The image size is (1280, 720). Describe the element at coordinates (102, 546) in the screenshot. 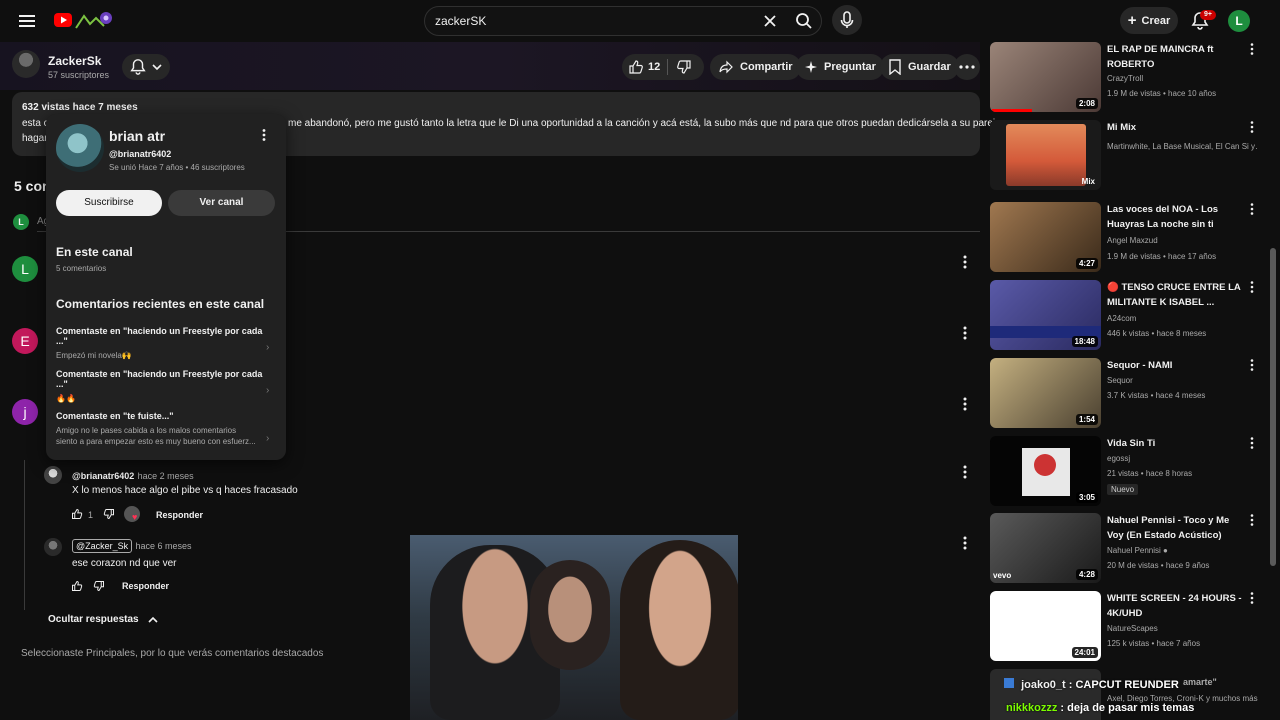

I see `reply-author-handle: @Zacker_Sk` at that location.